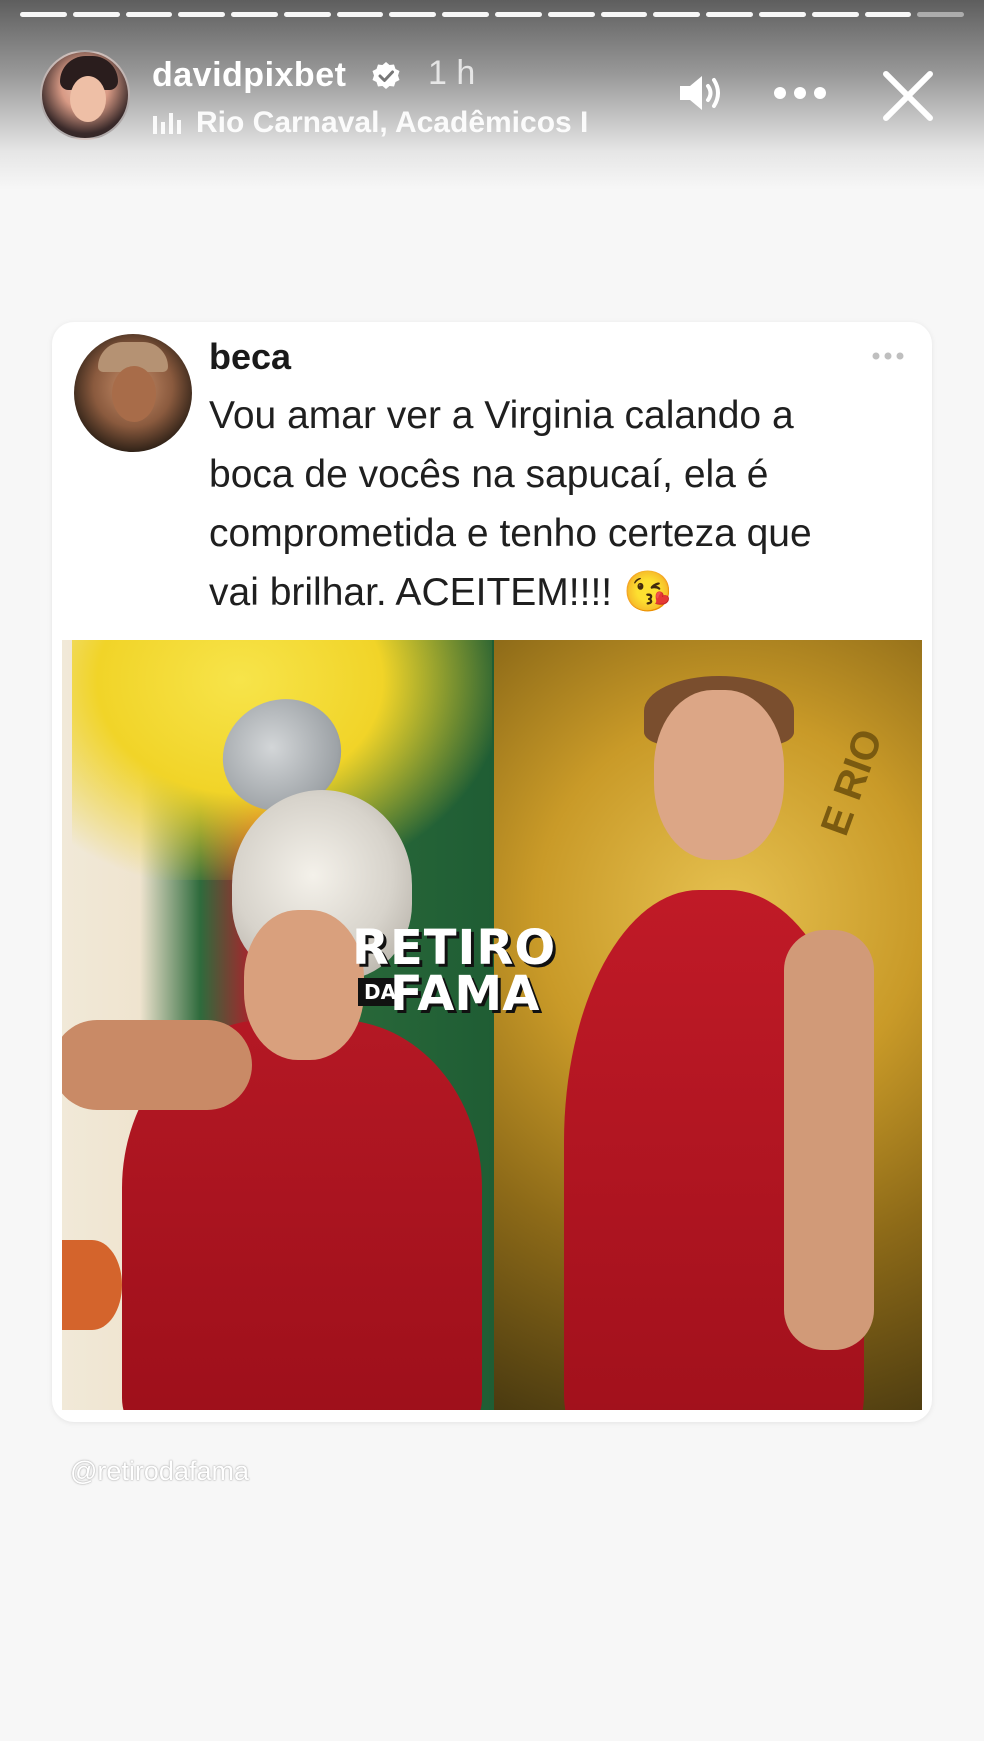  I want to click on orange-shape, so click(92, 1285).